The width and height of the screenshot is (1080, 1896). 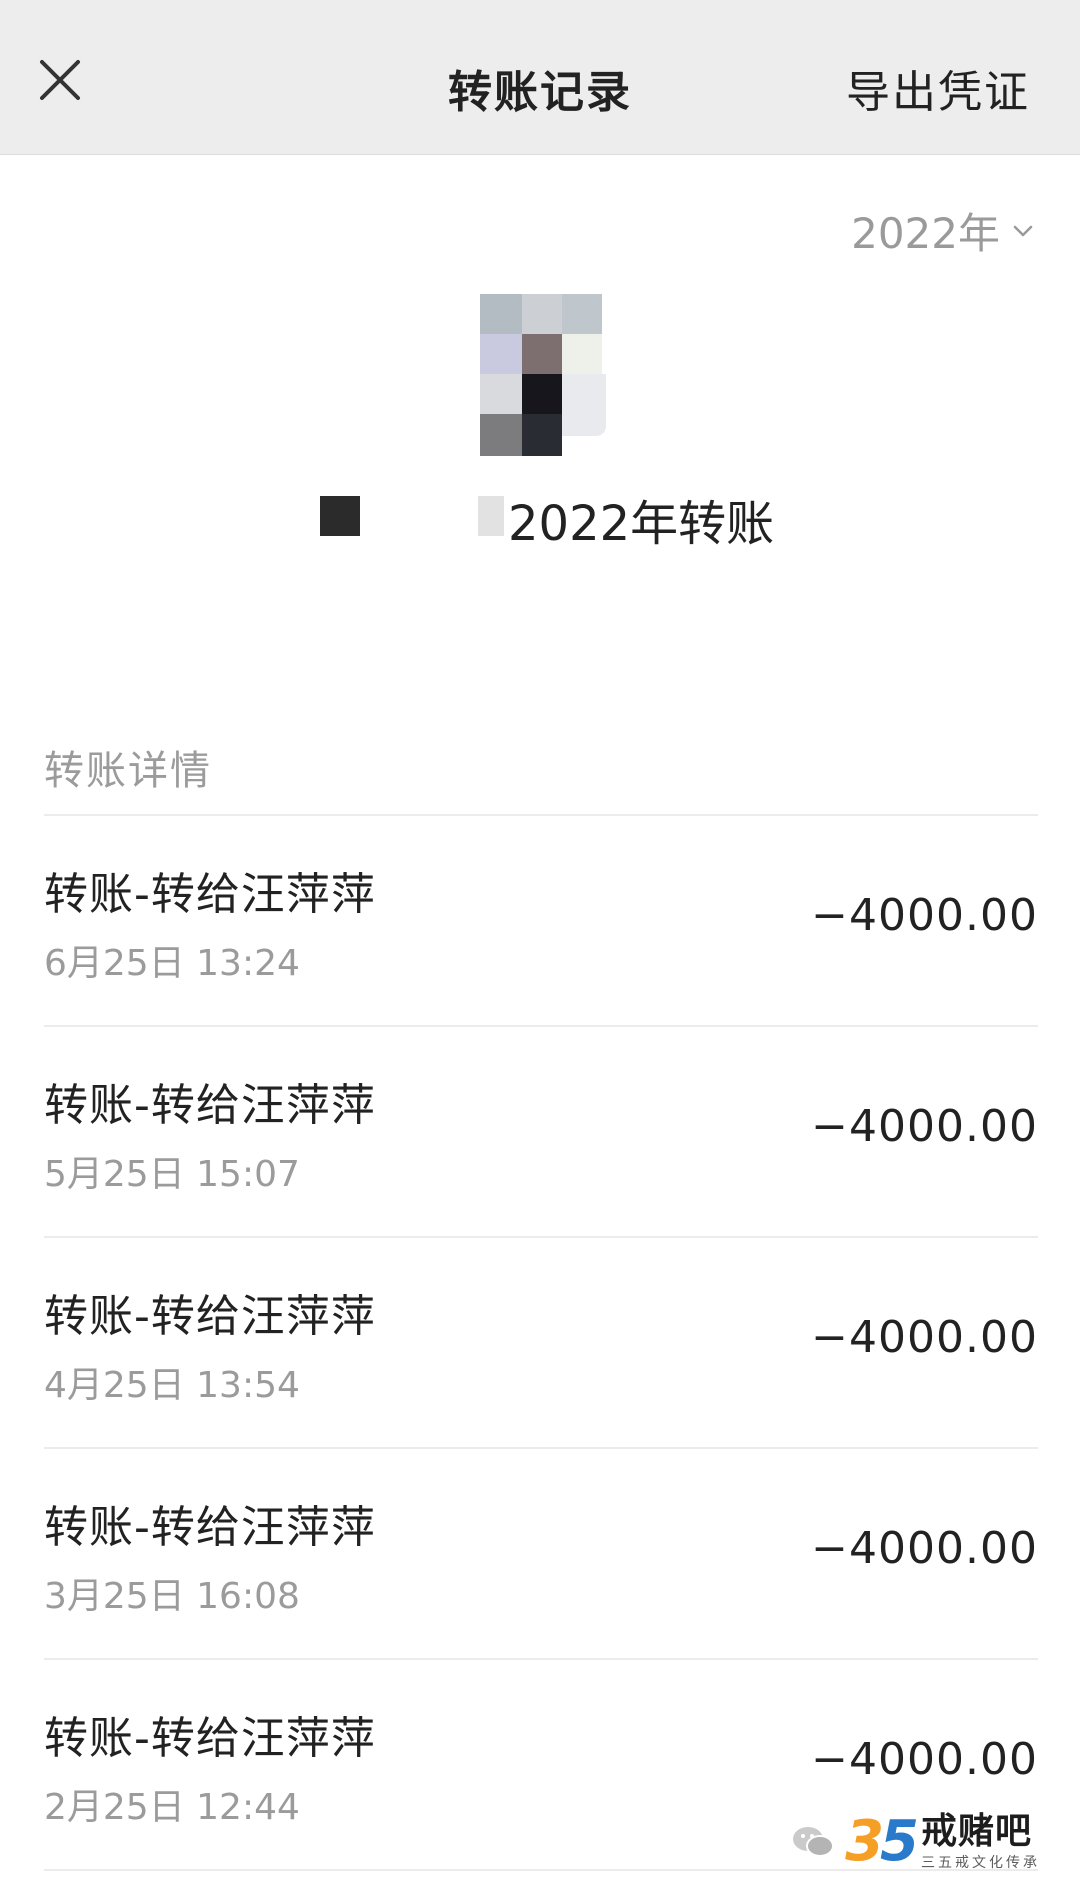 I want to click on transaction-time: 2月25日 12:44, so click(x=172, y=1807).